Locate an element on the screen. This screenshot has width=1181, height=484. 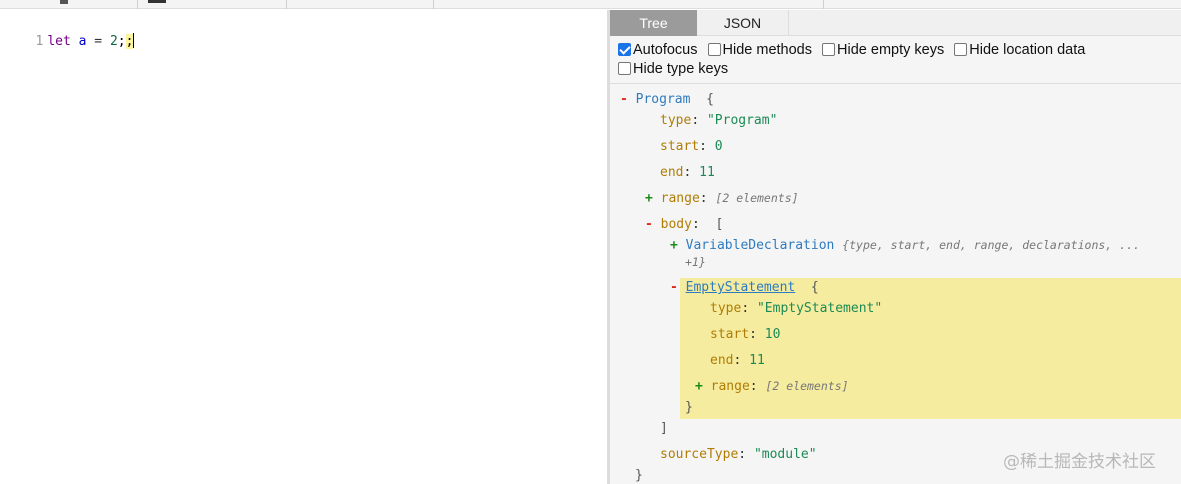
code-number: 2 is located at coordinates (113, 41).